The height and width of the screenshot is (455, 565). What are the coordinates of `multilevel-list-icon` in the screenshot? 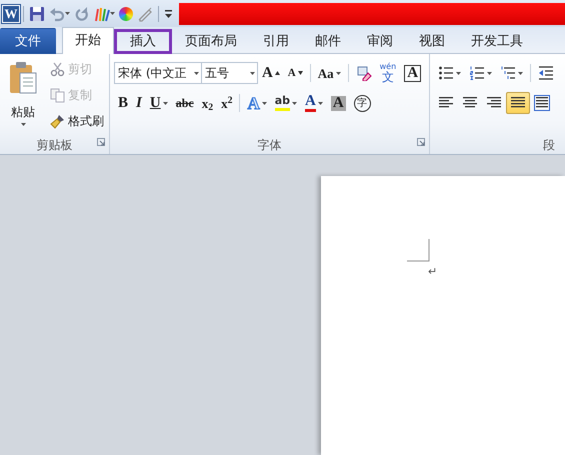 It's located at (508, 73).